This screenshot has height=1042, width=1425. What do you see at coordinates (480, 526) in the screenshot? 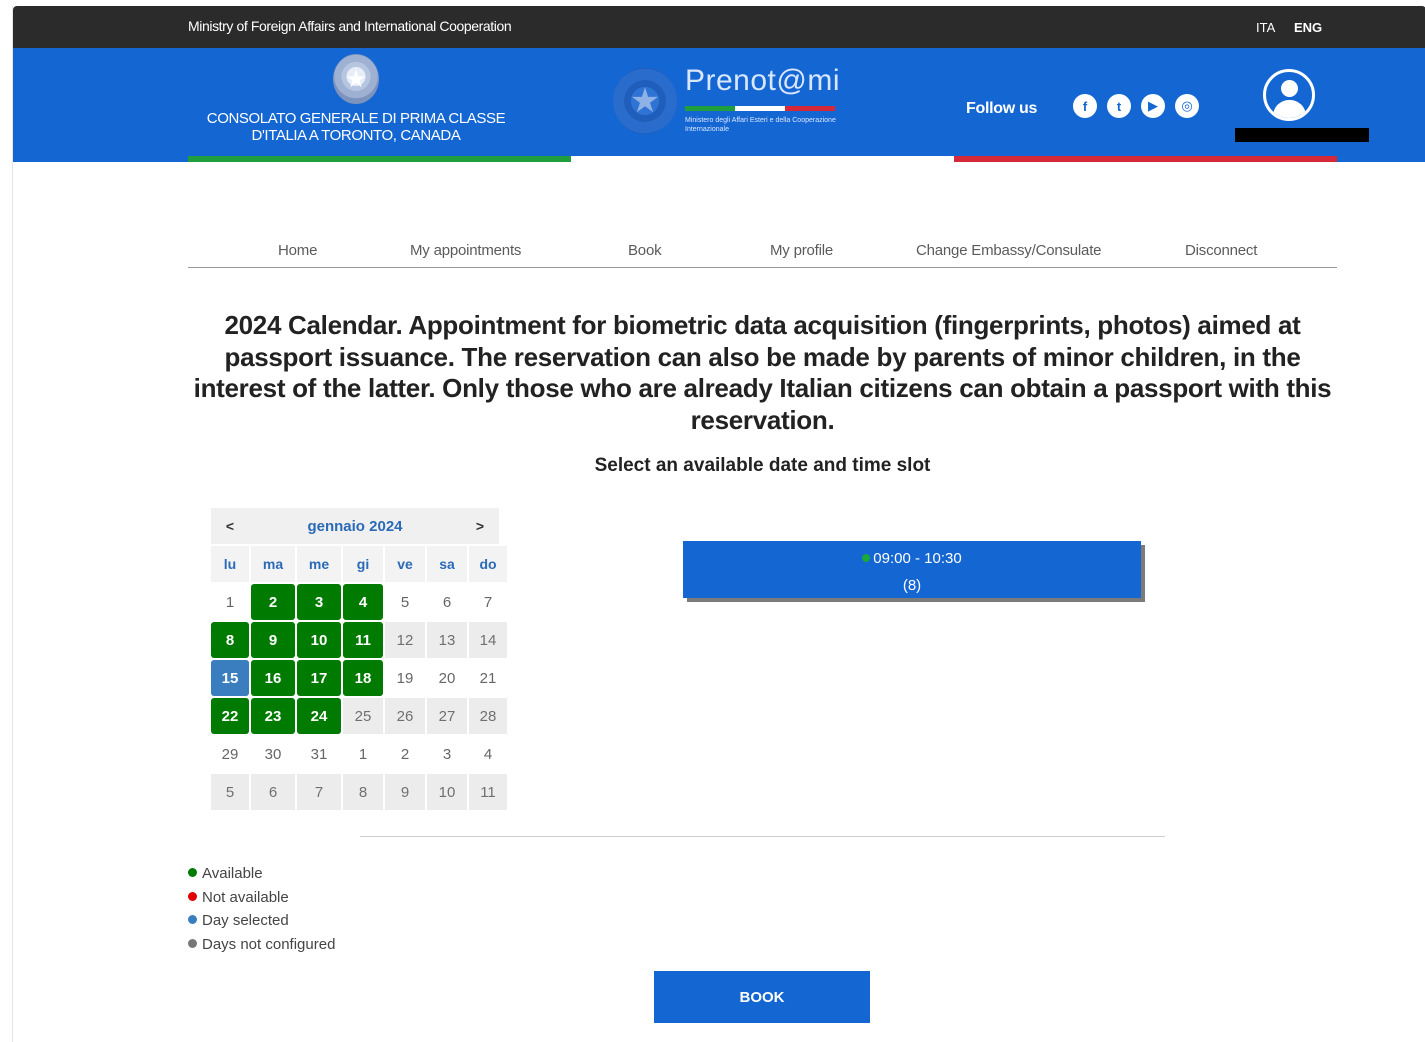
I see `next-month-button: >` at bounding box center [480, 526].